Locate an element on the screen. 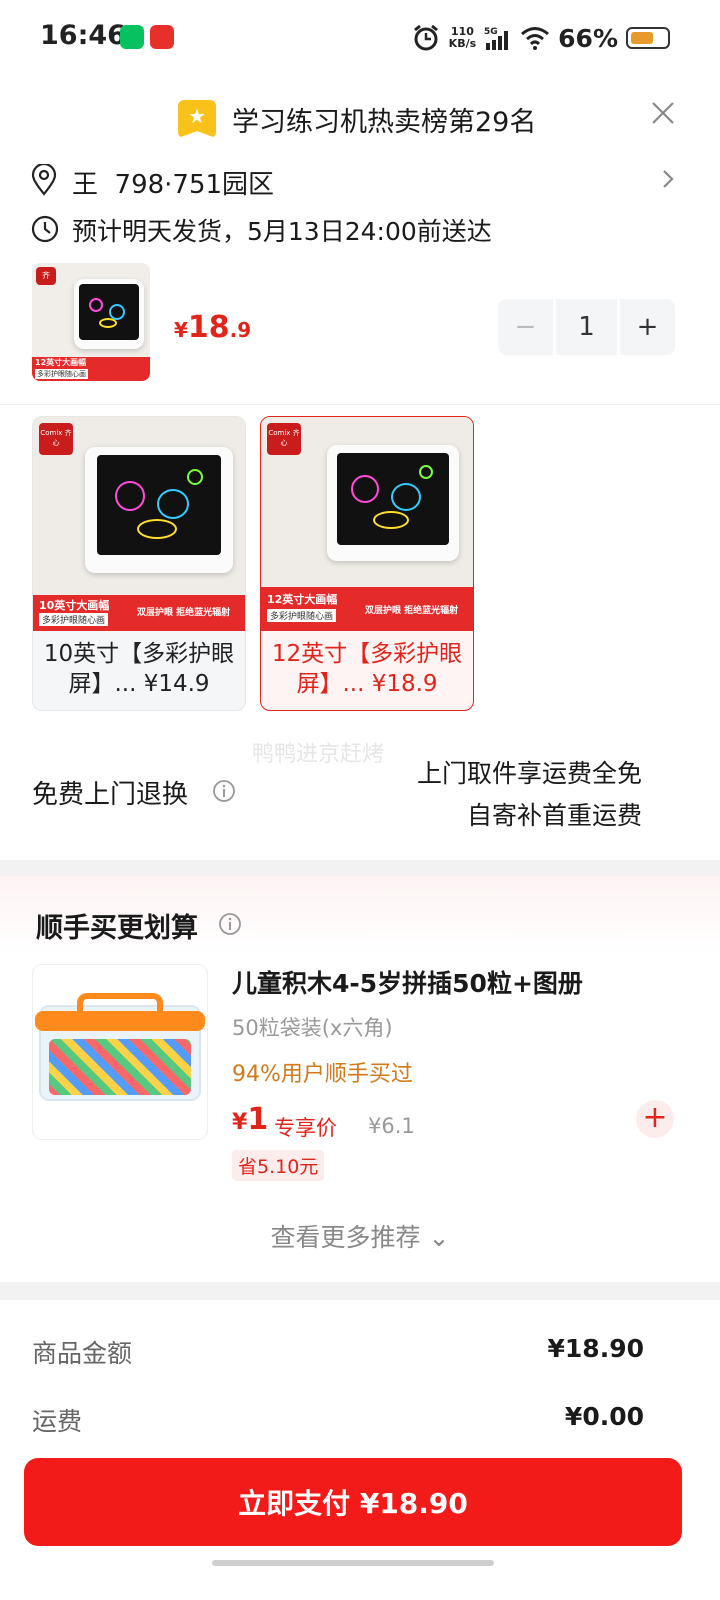 The height and width of the screenshot is (1600, 720). plus-icon: + is located at coordinates (647, 327).